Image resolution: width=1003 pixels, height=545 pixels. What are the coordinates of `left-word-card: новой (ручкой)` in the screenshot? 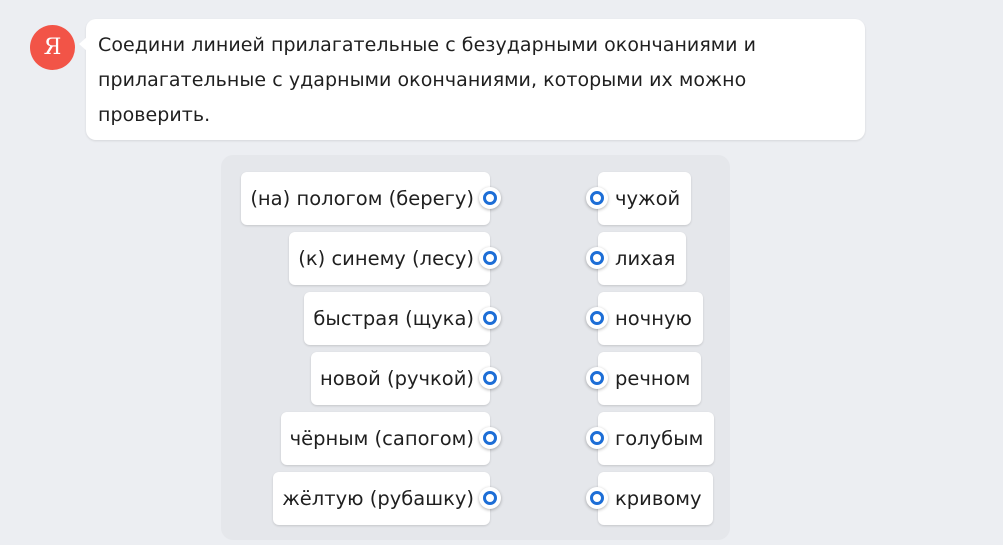 It's located at (400, 378).